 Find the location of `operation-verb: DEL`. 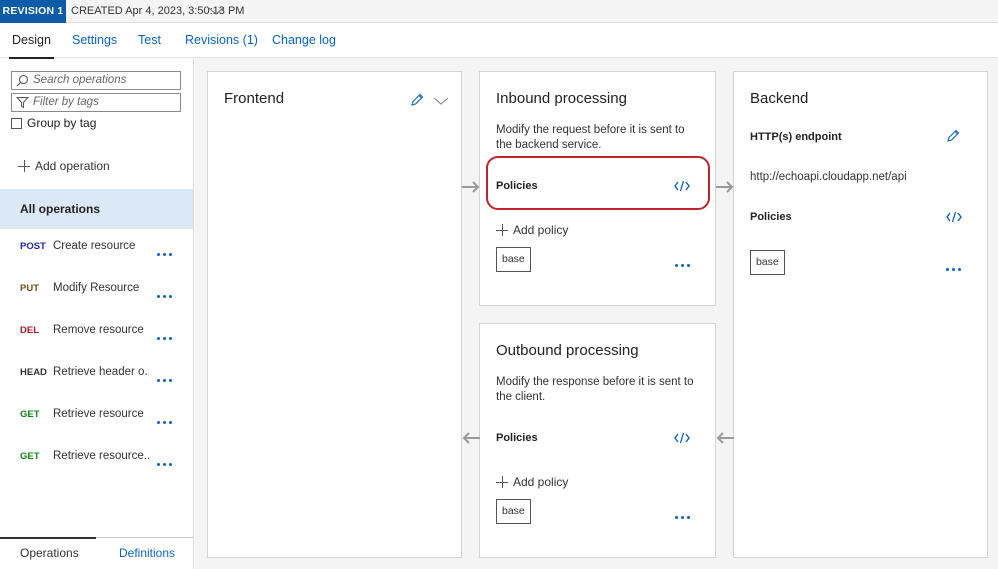

operation-verb: DEL is located at coordinates (29, 330).